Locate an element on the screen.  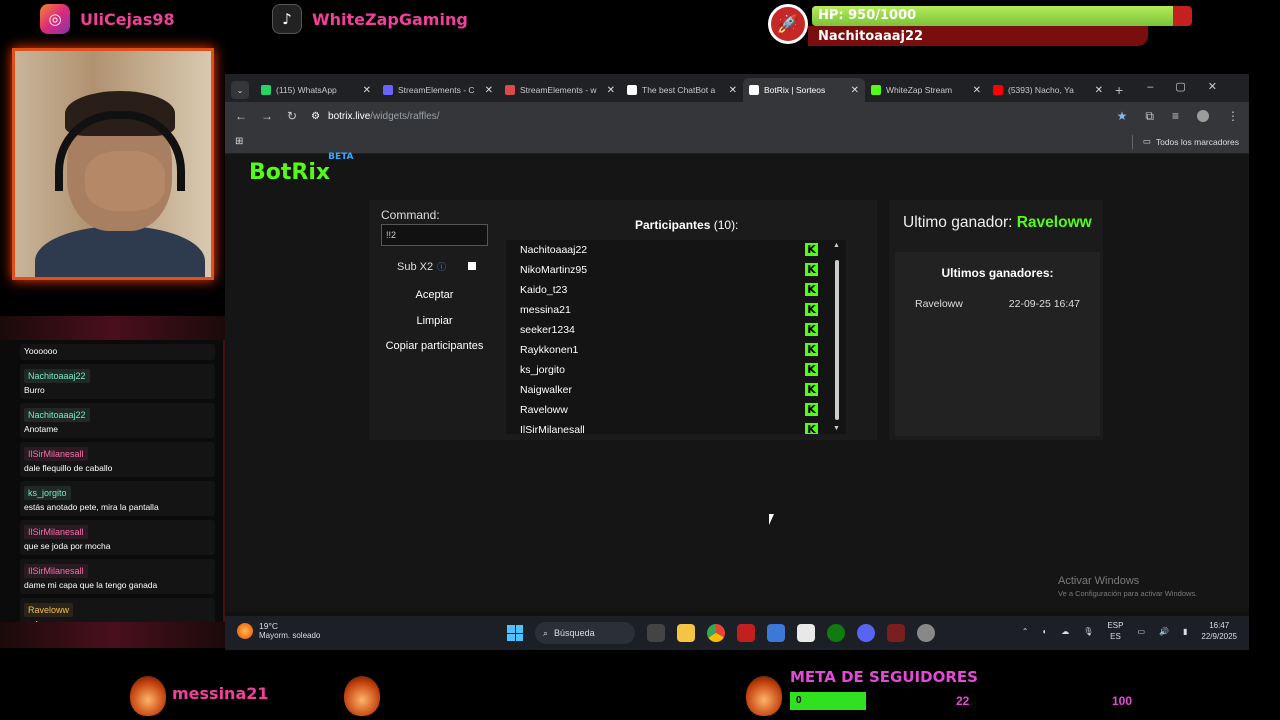
url-path: /widgets/raffles/ is located at coordinates (405, 116).